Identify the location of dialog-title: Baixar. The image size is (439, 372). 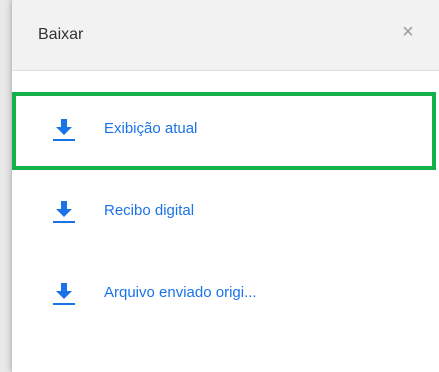
(61, 34).